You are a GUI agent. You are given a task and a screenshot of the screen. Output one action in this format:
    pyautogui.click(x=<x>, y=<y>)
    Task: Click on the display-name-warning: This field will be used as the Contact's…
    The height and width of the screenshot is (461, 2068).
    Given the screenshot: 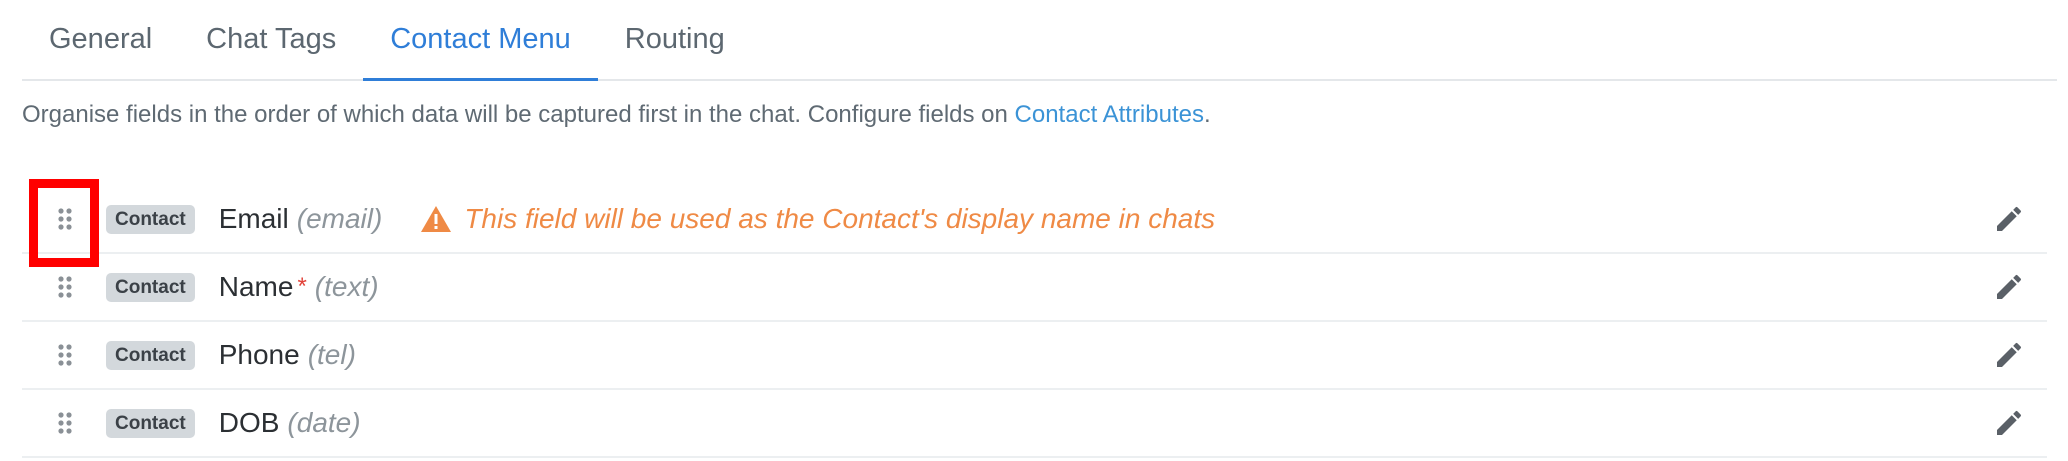 What is the action you would take?
    pyautogui.click(x=817, y=219)
    